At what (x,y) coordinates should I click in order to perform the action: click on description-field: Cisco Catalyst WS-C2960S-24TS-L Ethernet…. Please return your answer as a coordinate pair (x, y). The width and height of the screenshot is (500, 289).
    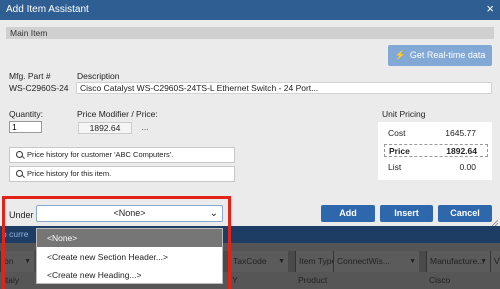
    Looking at the image, I should click on (284, 88).